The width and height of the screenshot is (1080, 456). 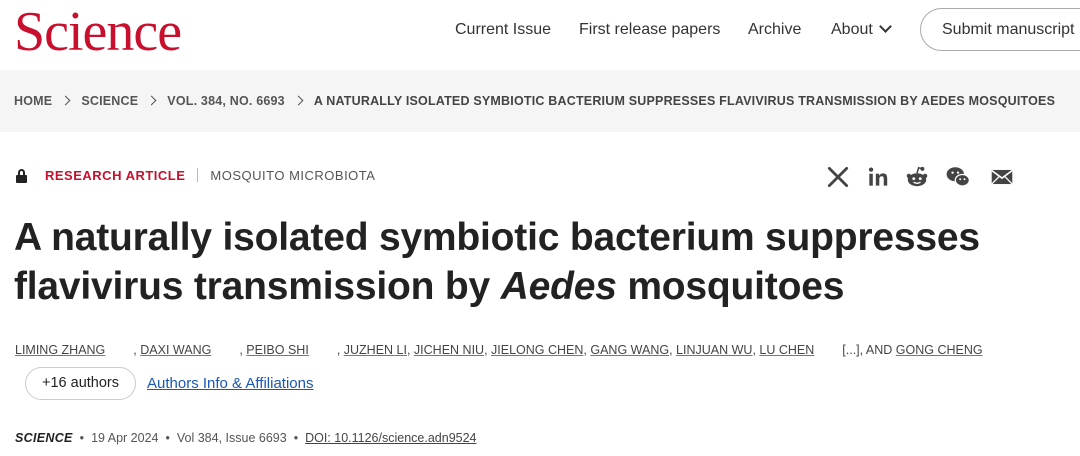 I want to click on article-meta-row: RESEARCH ARTICLE MOSQUITO MICROBIOTA, so click(x=195, y=176).